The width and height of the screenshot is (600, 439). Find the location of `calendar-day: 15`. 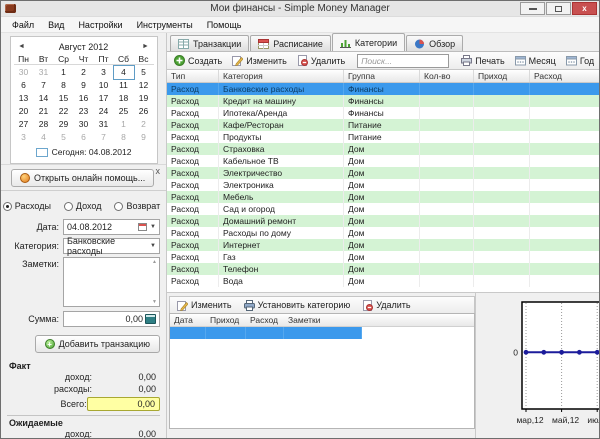

calendar-day: 15 is located at coordinates (64, 98).